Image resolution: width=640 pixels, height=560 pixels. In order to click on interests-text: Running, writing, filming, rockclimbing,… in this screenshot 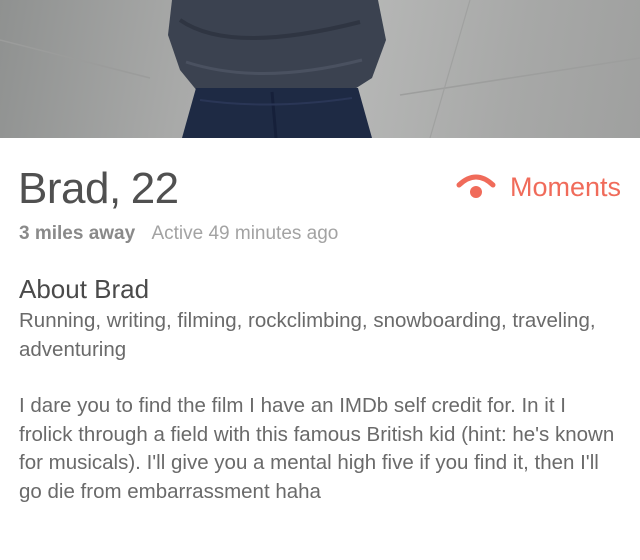, I will do `click(307, 335)`.